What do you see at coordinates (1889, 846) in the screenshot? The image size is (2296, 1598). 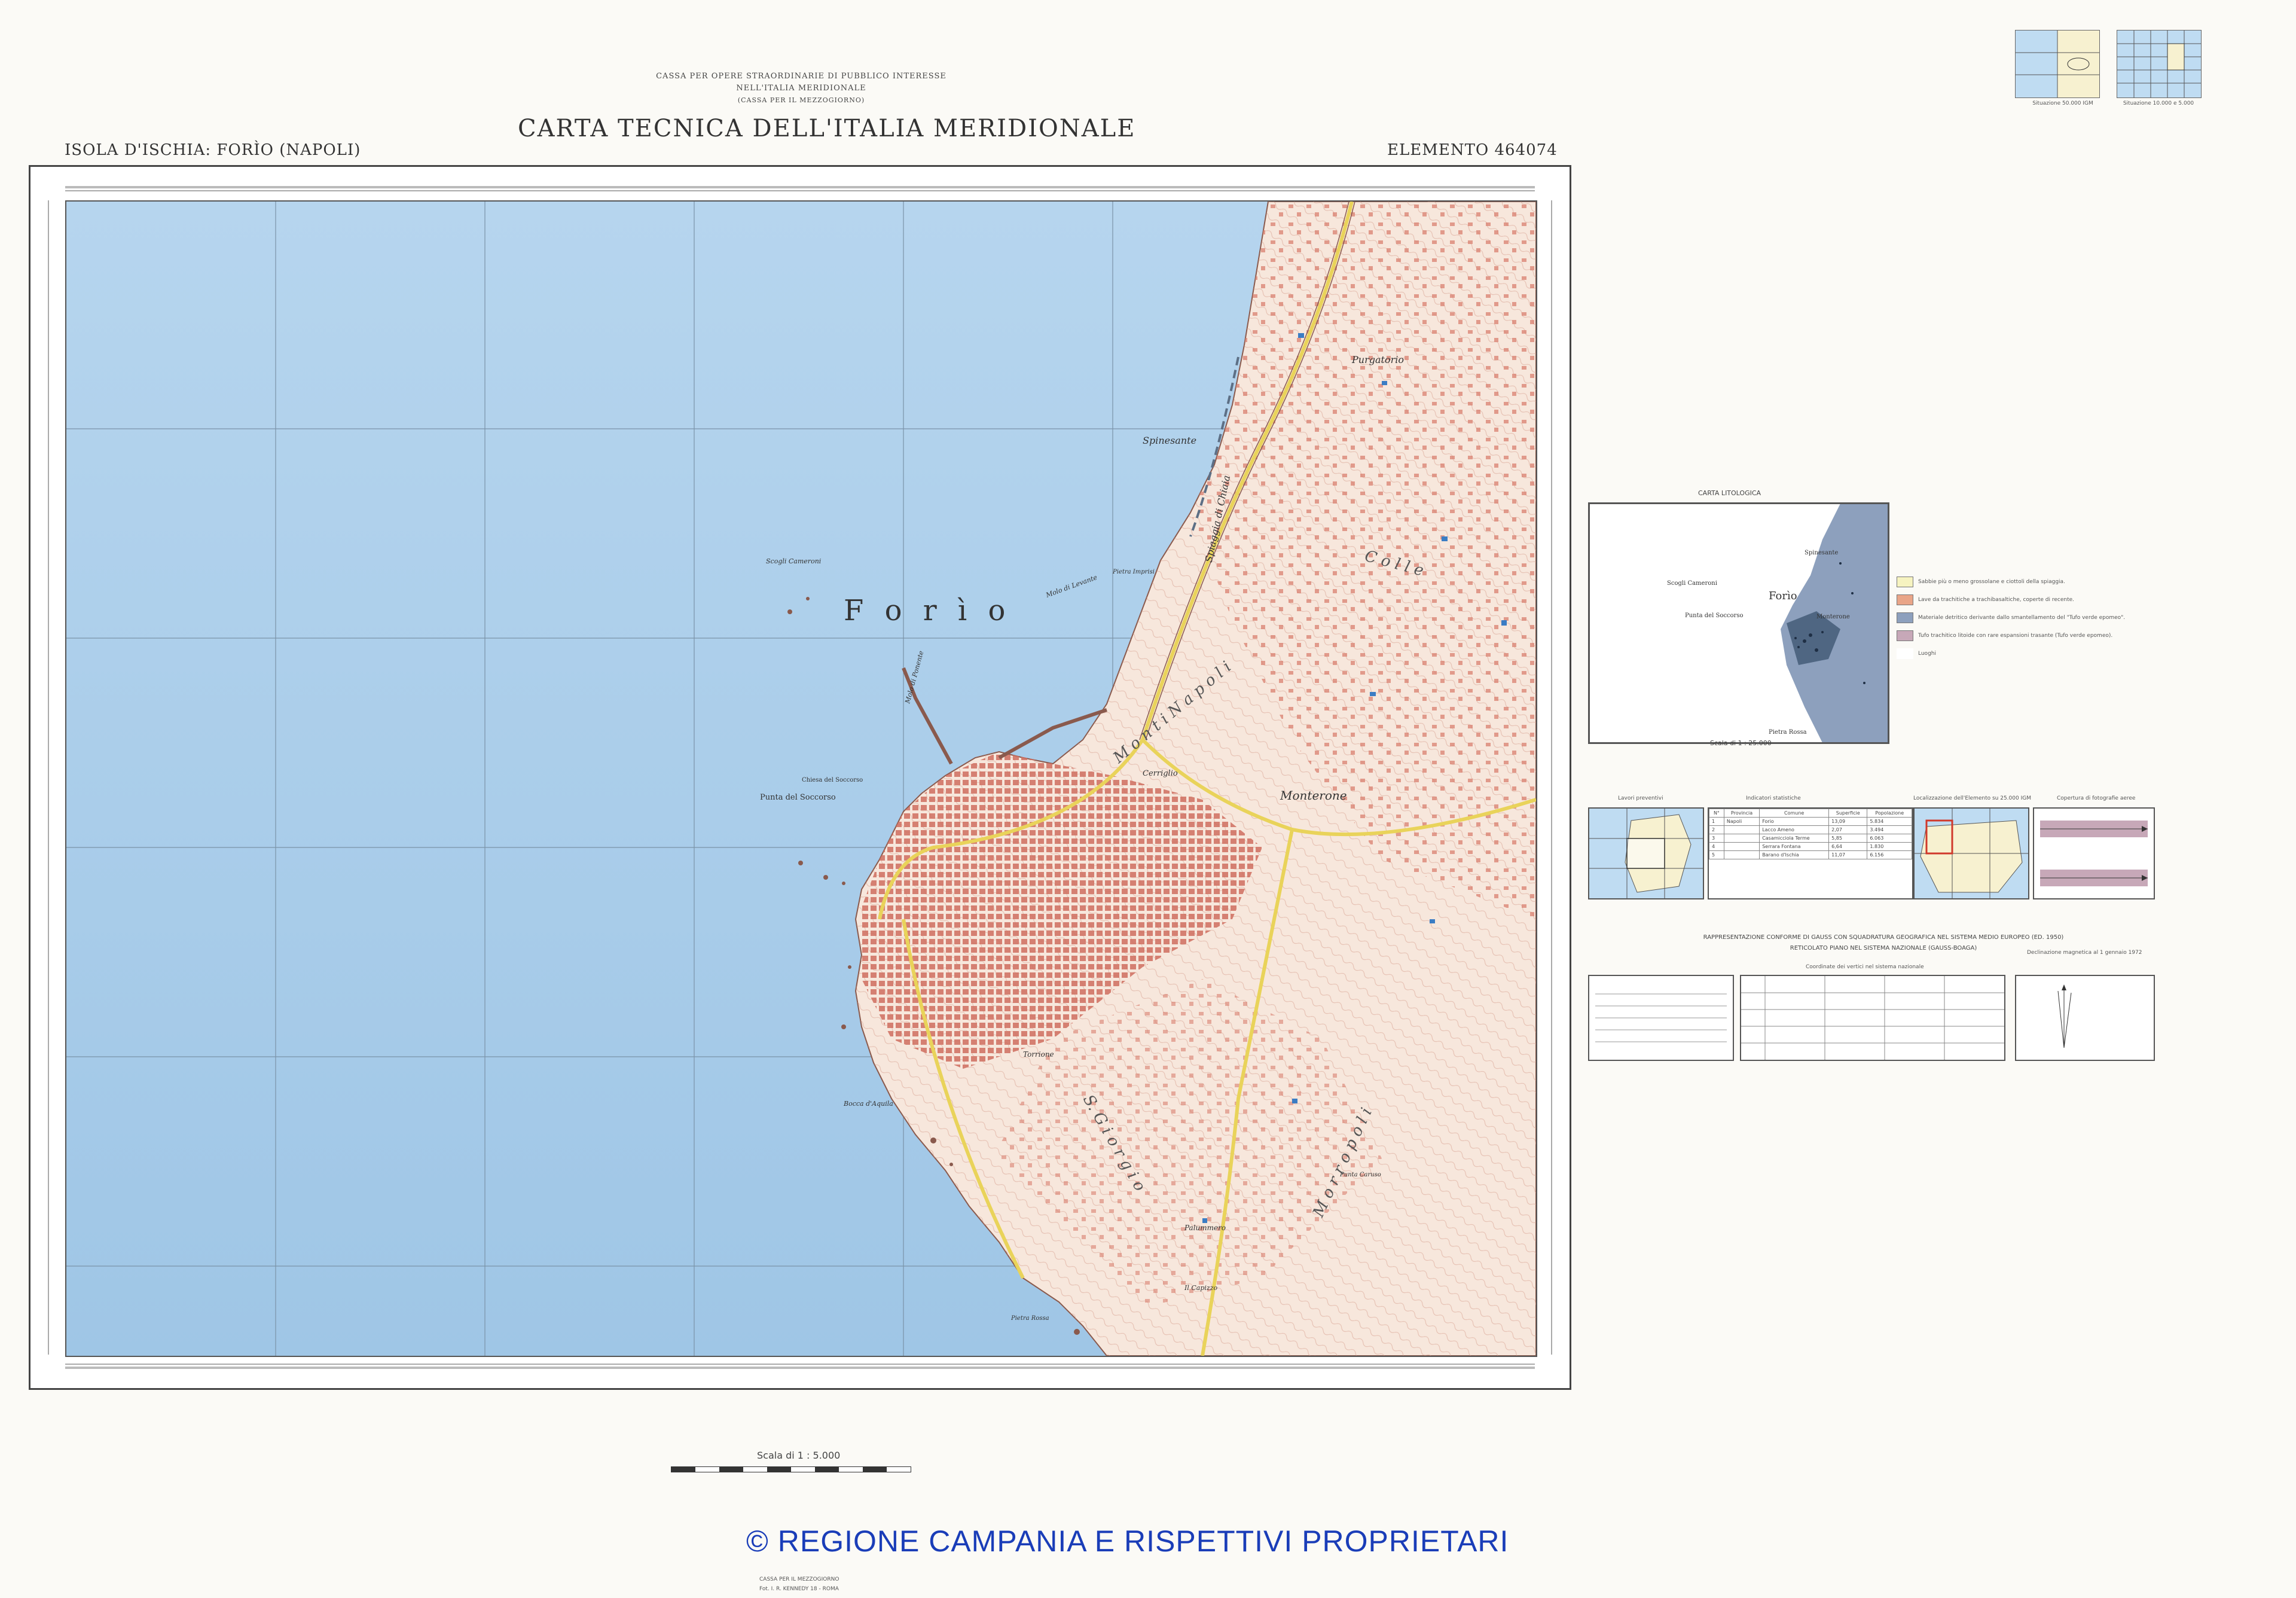 I see `cell: 1.830` at bounding box center [1889, 846].